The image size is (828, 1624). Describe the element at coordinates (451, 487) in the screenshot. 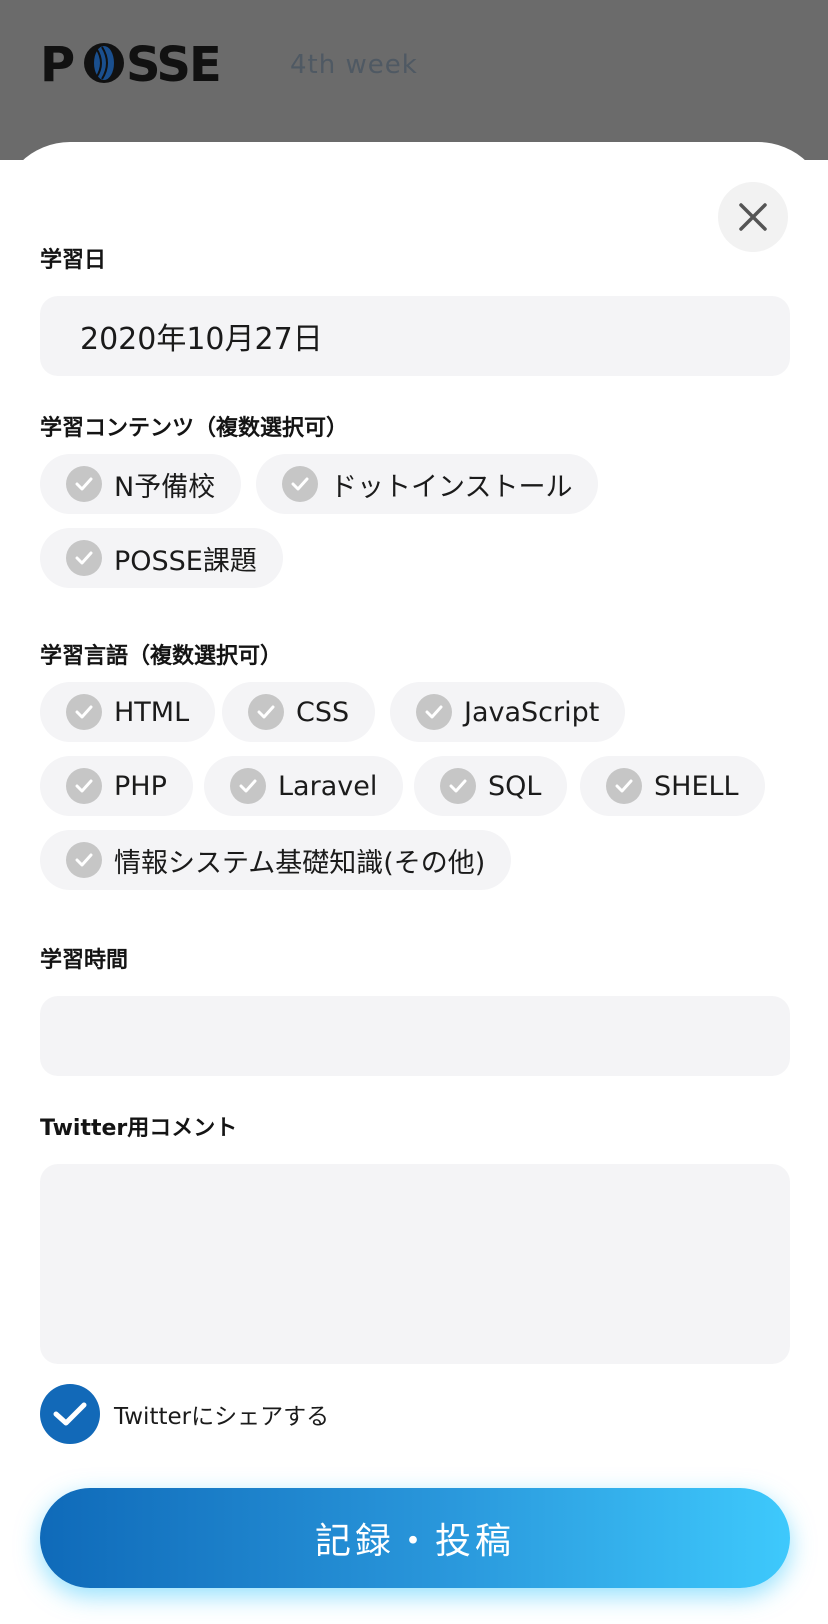

I see `chip-label: ドットインストール` at that location.